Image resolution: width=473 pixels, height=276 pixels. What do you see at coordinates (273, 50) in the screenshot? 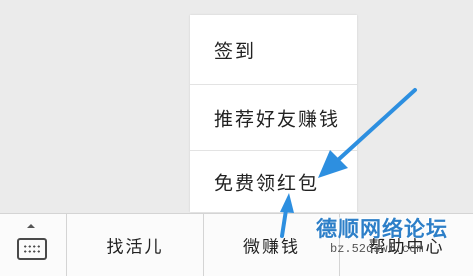
I see `menu-item-sign-in: 签到` at bounding box center [273, 50].